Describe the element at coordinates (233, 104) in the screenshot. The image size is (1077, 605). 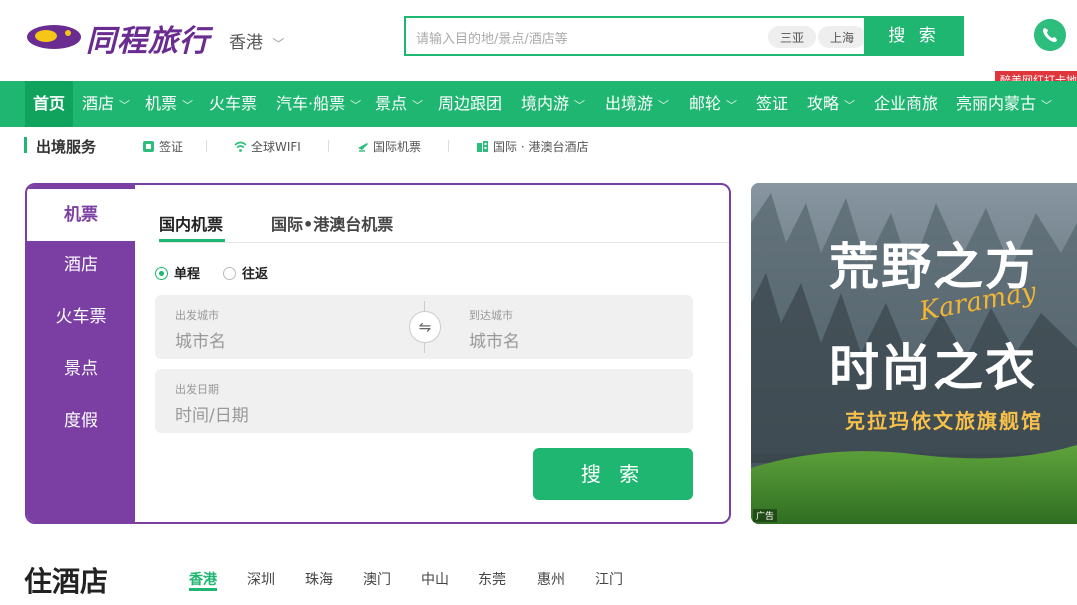
I see `nav-item-train: 火车票` at that location.